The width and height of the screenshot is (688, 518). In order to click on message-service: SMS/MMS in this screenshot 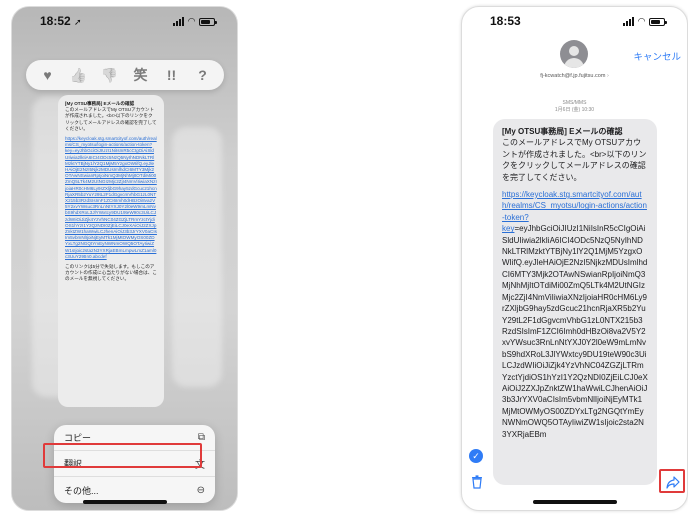, I will do `click(574, 103)`.